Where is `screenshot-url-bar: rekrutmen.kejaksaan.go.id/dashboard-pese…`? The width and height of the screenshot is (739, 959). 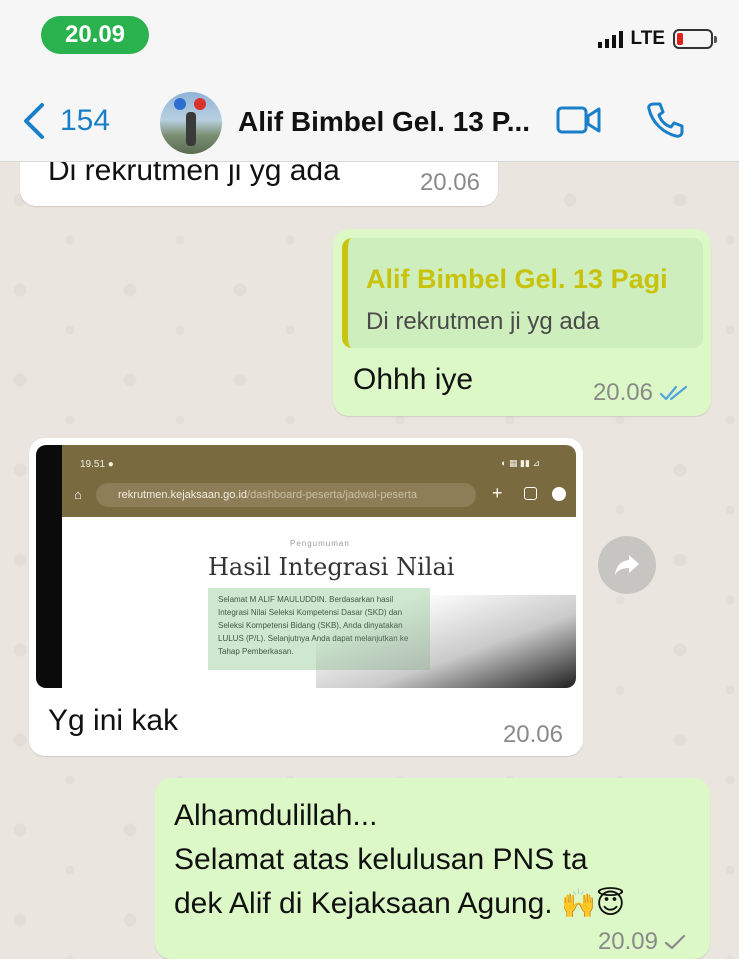 screenshot-url-bar: rekrutmen.kejaksaan.go.id/dashboard-pese… is located at coordinates (286, 495).